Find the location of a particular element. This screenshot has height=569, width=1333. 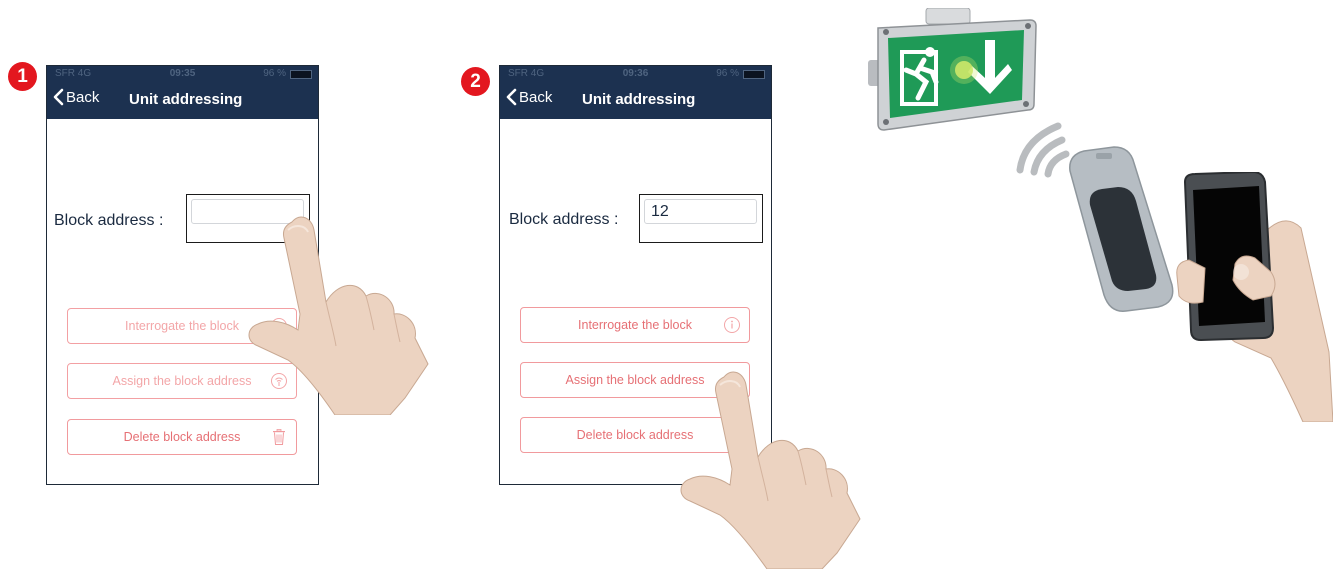

holding-smartphone-illustration is located at coordinates (1254, 297).